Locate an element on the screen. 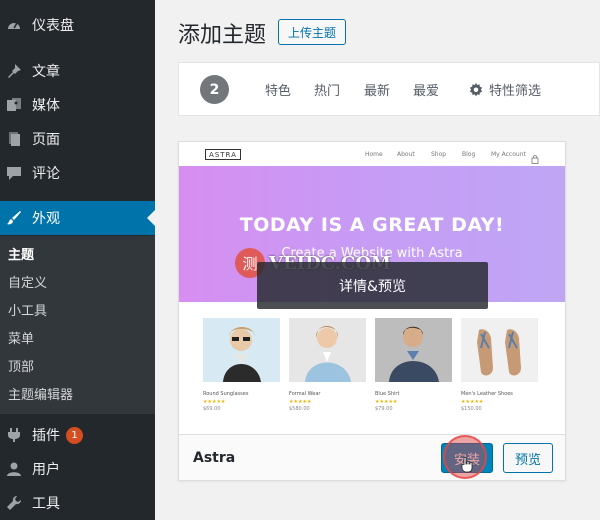  product-name: Formal Wear is located at coordinates (305, 394).